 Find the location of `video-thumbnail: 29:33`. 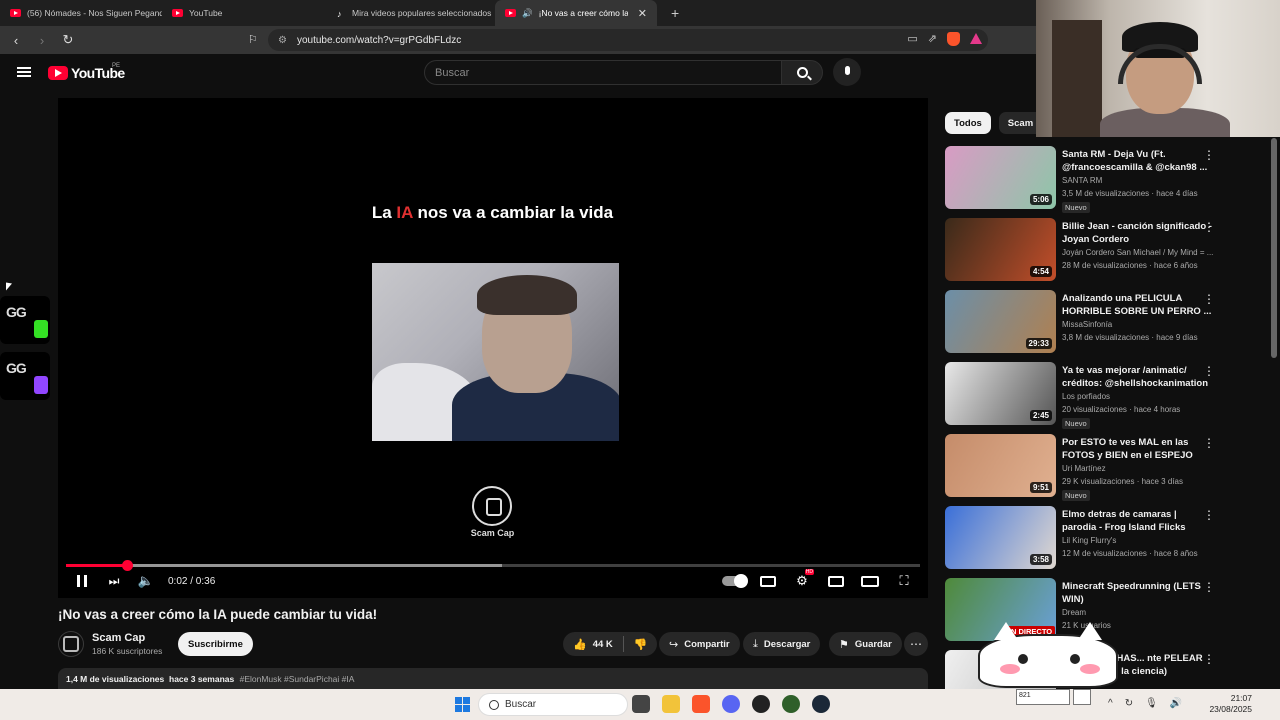

video-thumbnail: 29:33 is located at coordinates (1000, 321).